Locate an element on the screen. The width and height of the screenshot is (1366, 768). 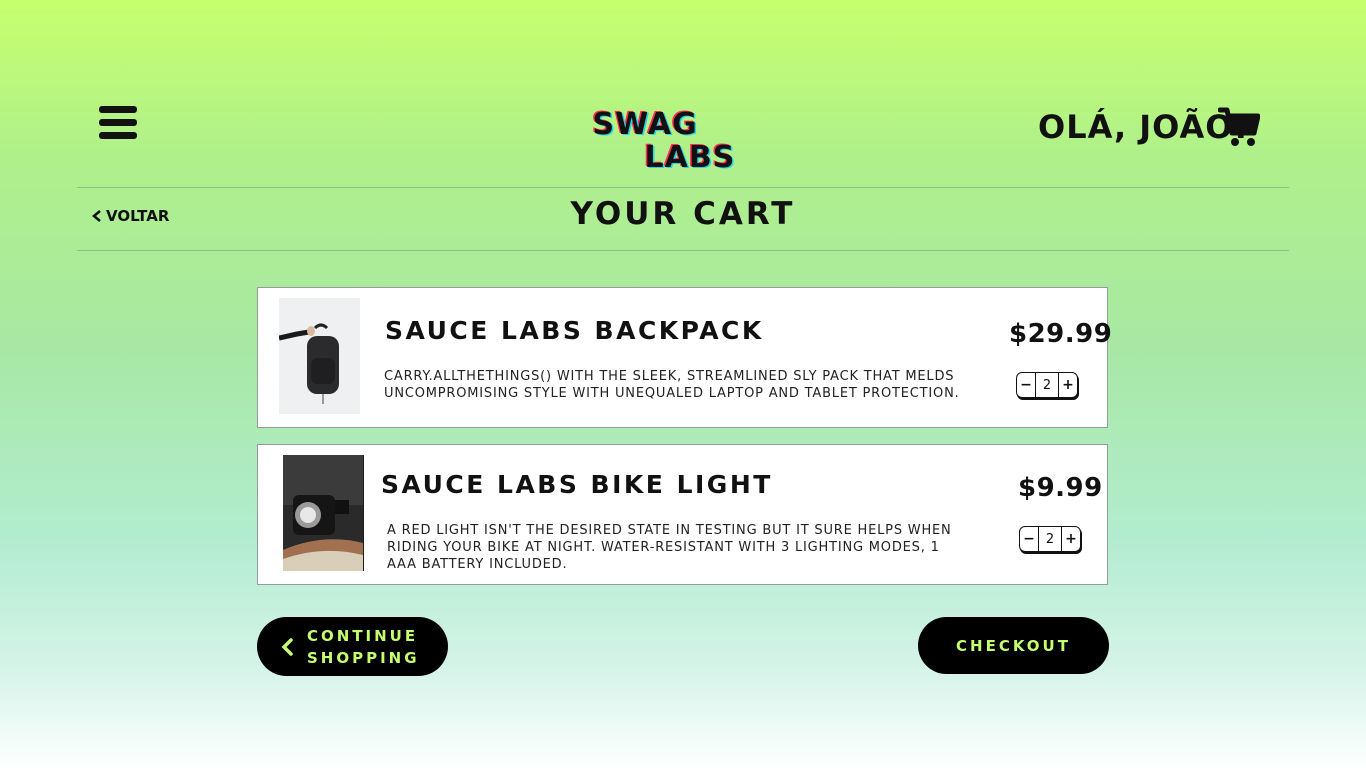
subheader-divider is located at coordinates (683, 250).